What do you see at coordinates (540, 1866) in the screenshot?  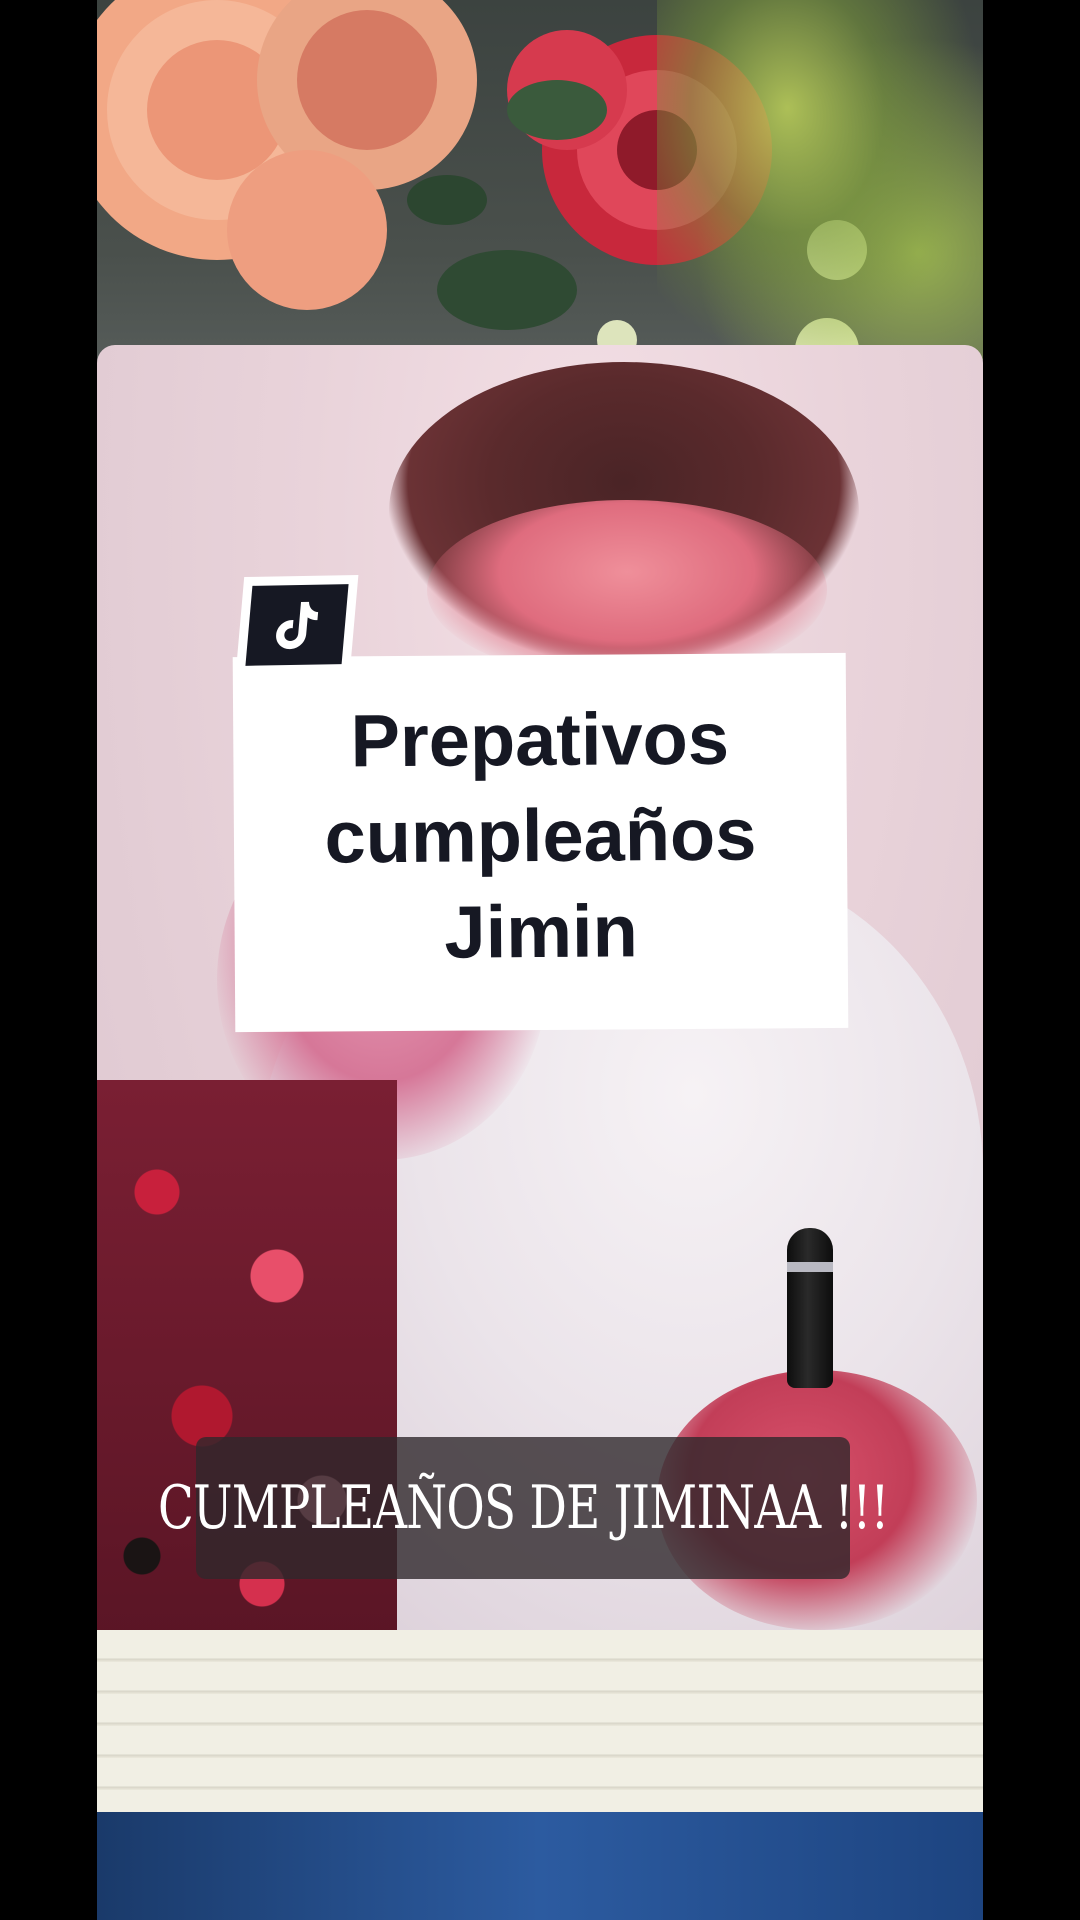 I see `blue-fabric` at bounding box center [540, 1866].